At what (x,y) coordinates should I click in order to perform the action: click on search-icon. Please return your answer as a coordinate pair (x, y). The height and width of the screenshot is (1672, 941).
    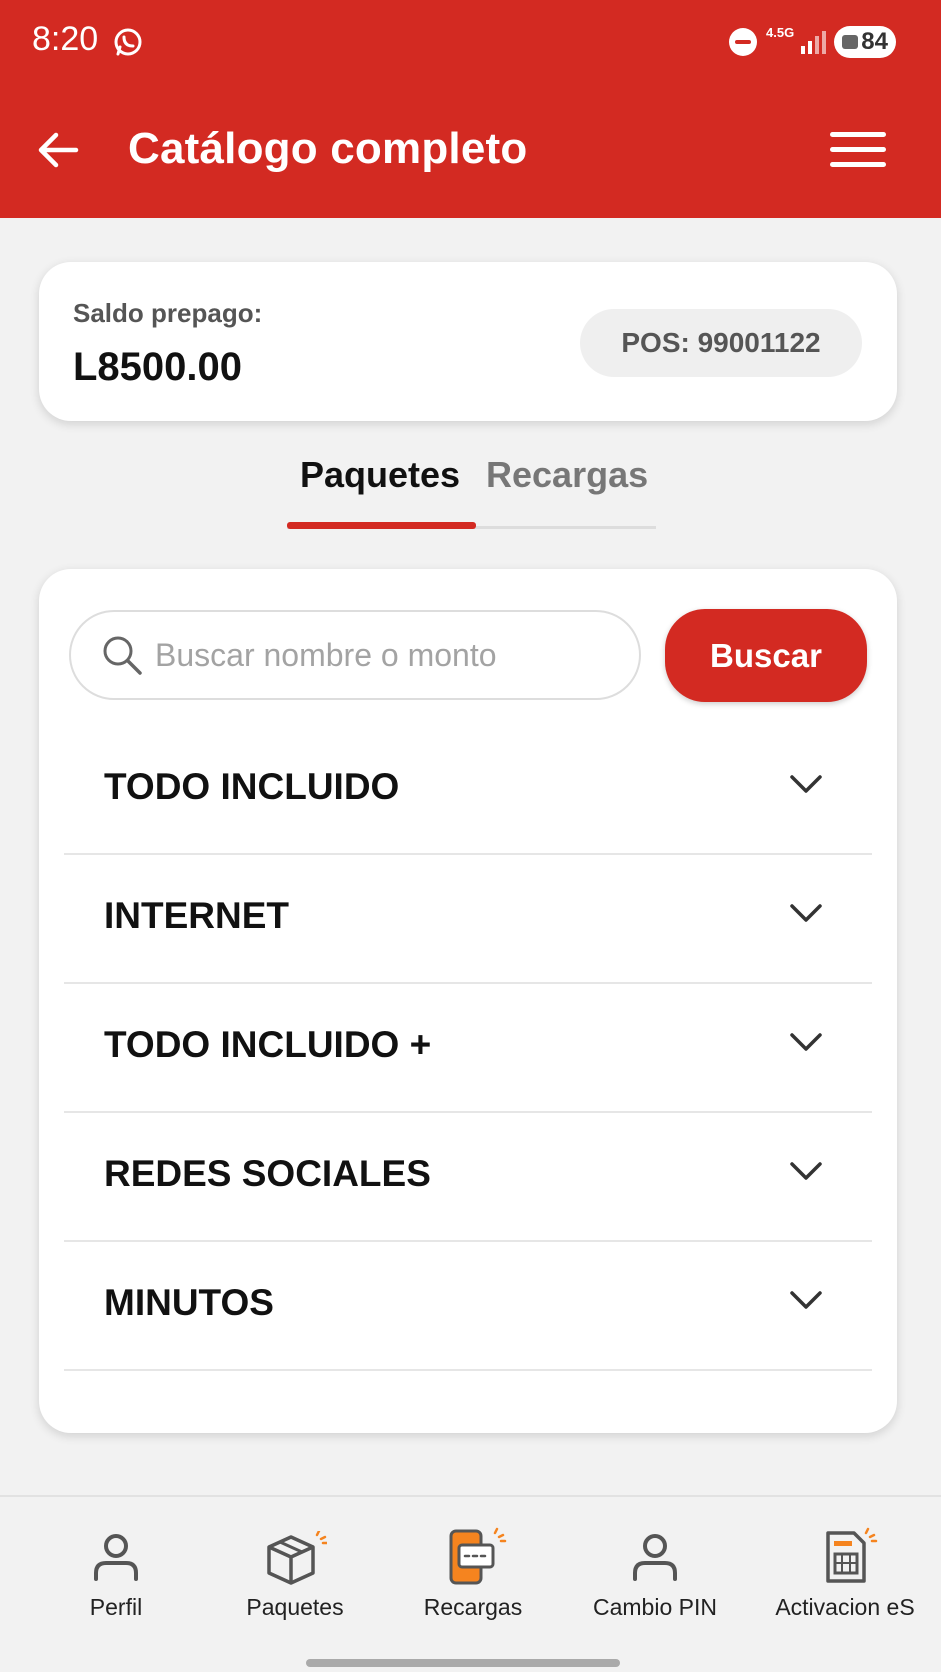
    Looking at the image, I should click on (122, 655).